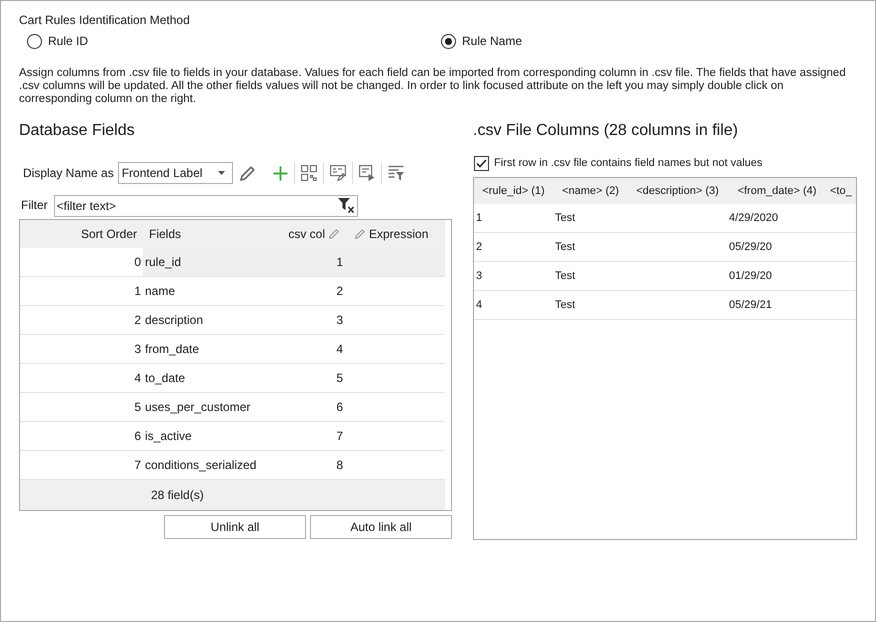 Image resolution: width=876 pixels, height=622 pixels. Describe the element at coordinates (206, 206) in the screenshot. I see `filter-field: <filter text>` at that location.